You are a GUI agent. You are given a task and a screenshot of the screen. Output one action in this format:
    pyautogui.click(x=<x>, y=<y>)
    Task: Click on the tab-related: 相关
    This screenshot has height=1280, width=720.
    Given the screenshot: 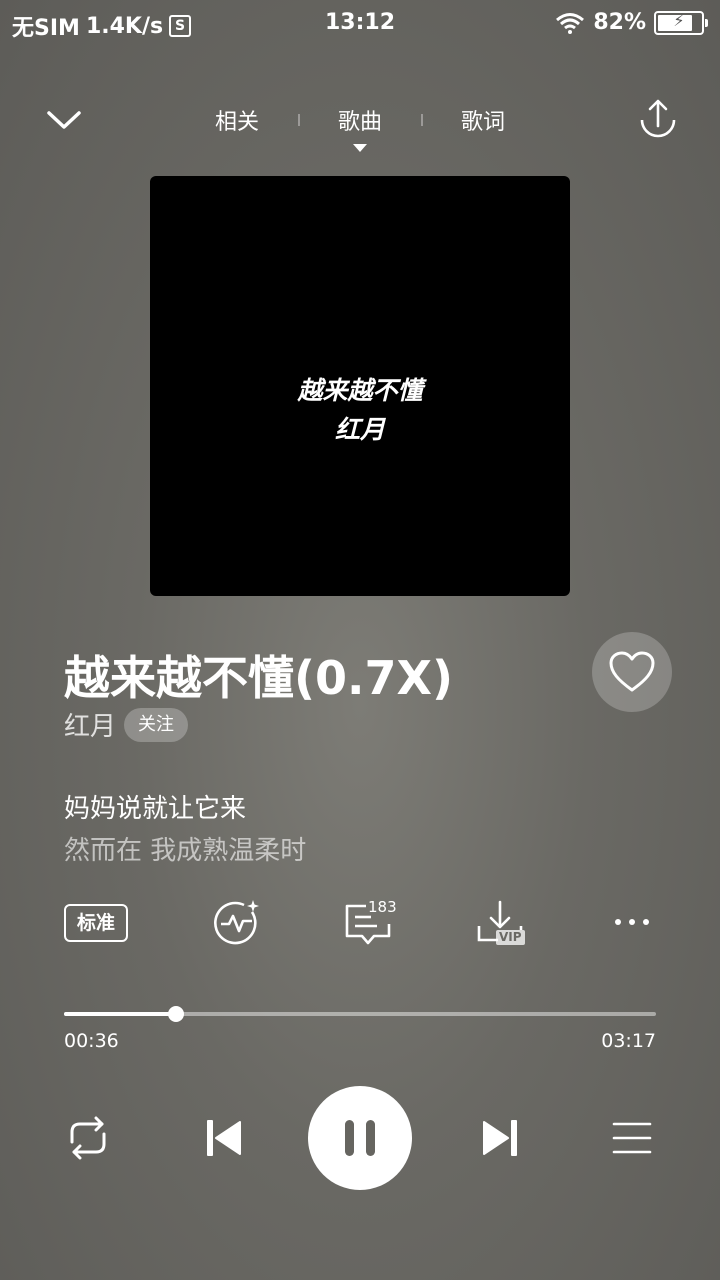 What is the action you would take?
    pyautogui.click(x=237, y=120)
    